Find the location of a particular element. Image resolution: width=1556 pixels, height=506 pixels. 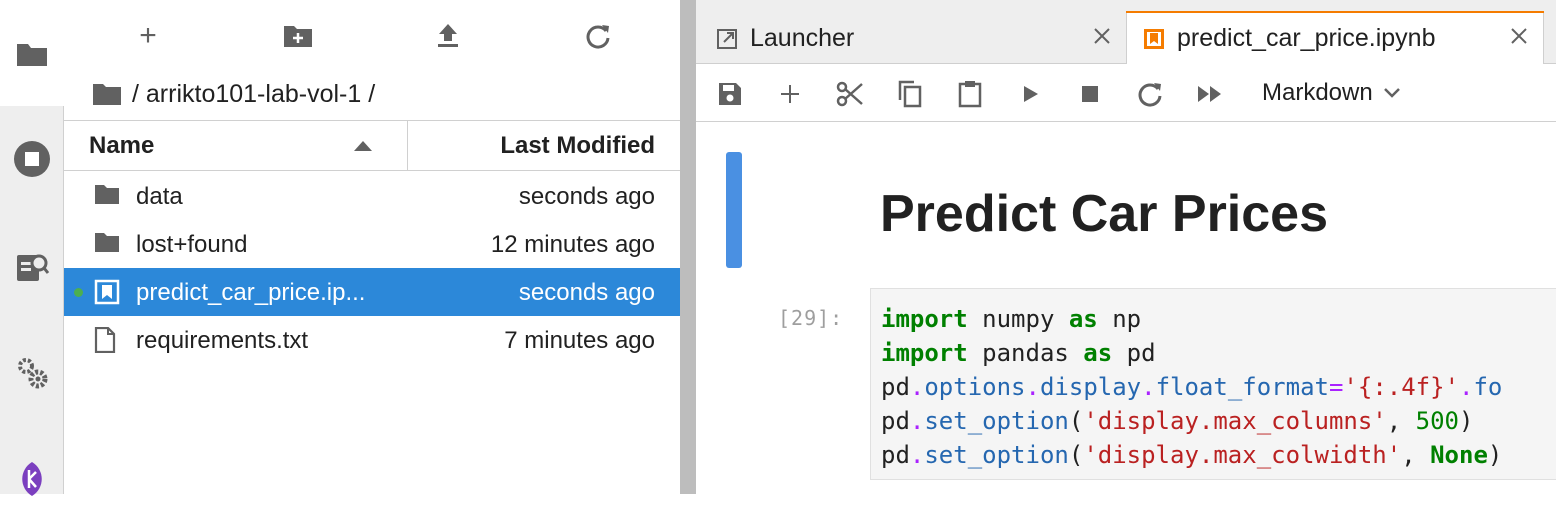

running-sessions-tab is located at coordinates (32, 159).